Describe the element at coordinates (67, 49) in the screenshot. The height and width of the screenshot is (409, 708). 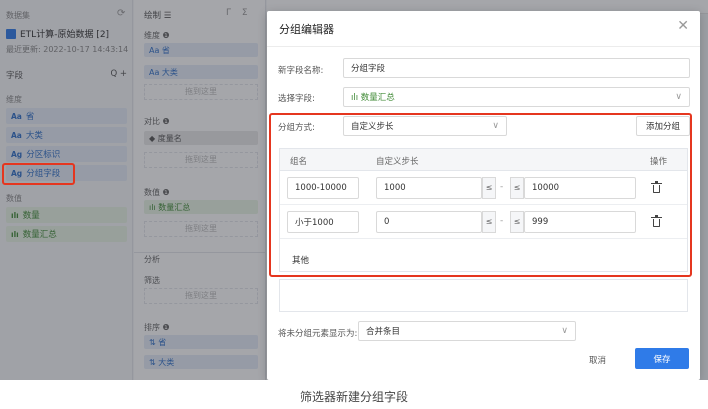
I see `last-updated: 最近更新: 2022-10-17 14:43:14` at that location.